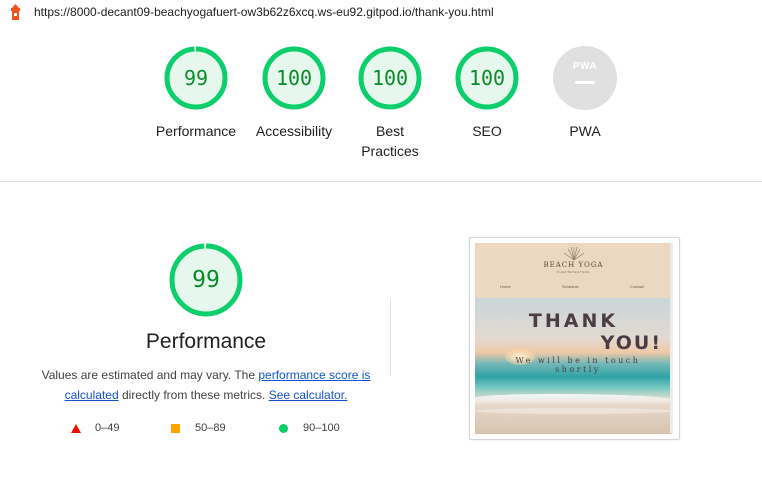 The image size is (762, 496). What do you see at coordinates (570, 286) in the screenshot?
I see `site-nav-item: Schedule` at bounding box center [570, 286].